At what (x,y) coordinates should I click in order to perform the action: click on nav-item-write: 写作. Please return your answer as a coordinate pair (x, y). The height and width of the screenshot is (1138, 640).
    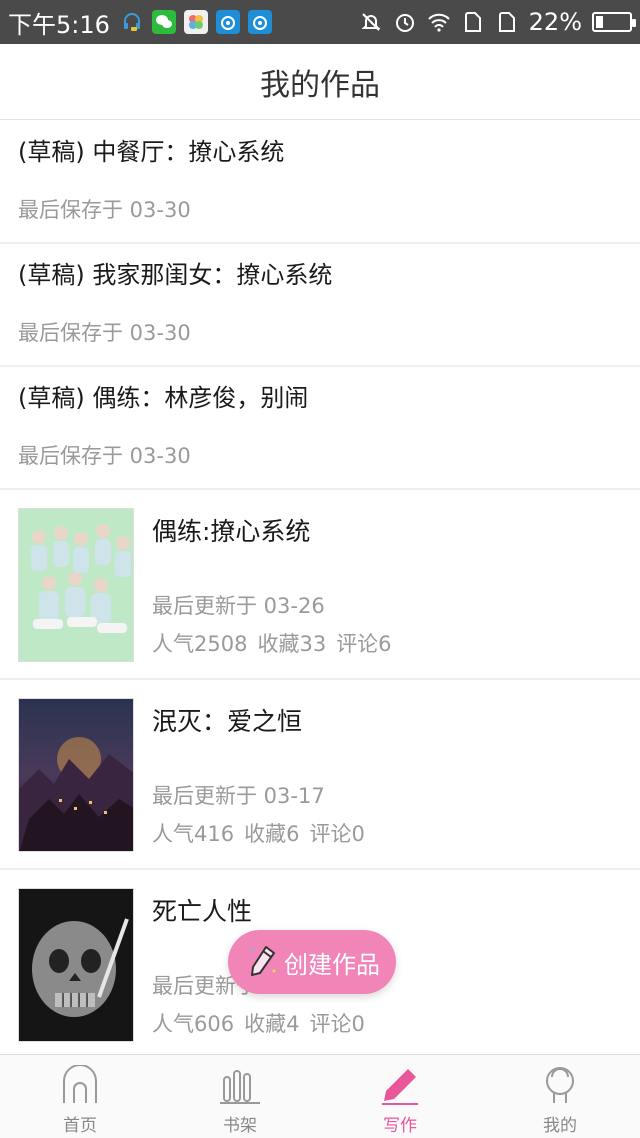
    Looking at the image, I should click on (400, 1096).